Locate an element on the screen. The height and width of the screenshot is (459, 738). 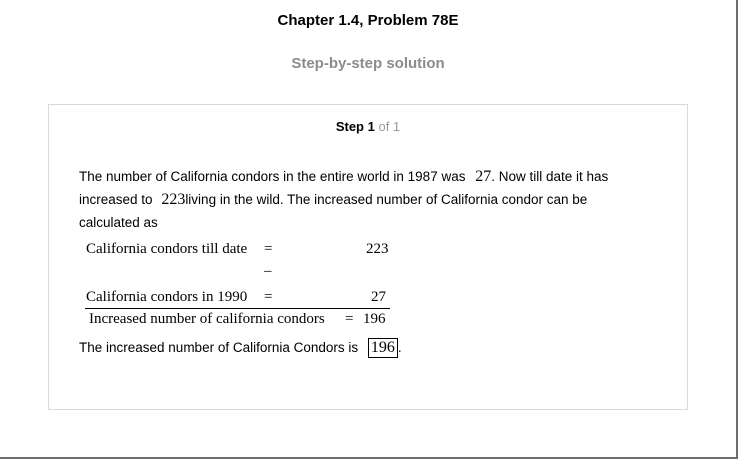
math-minus-sign: – is located at coordinates (268, 271).